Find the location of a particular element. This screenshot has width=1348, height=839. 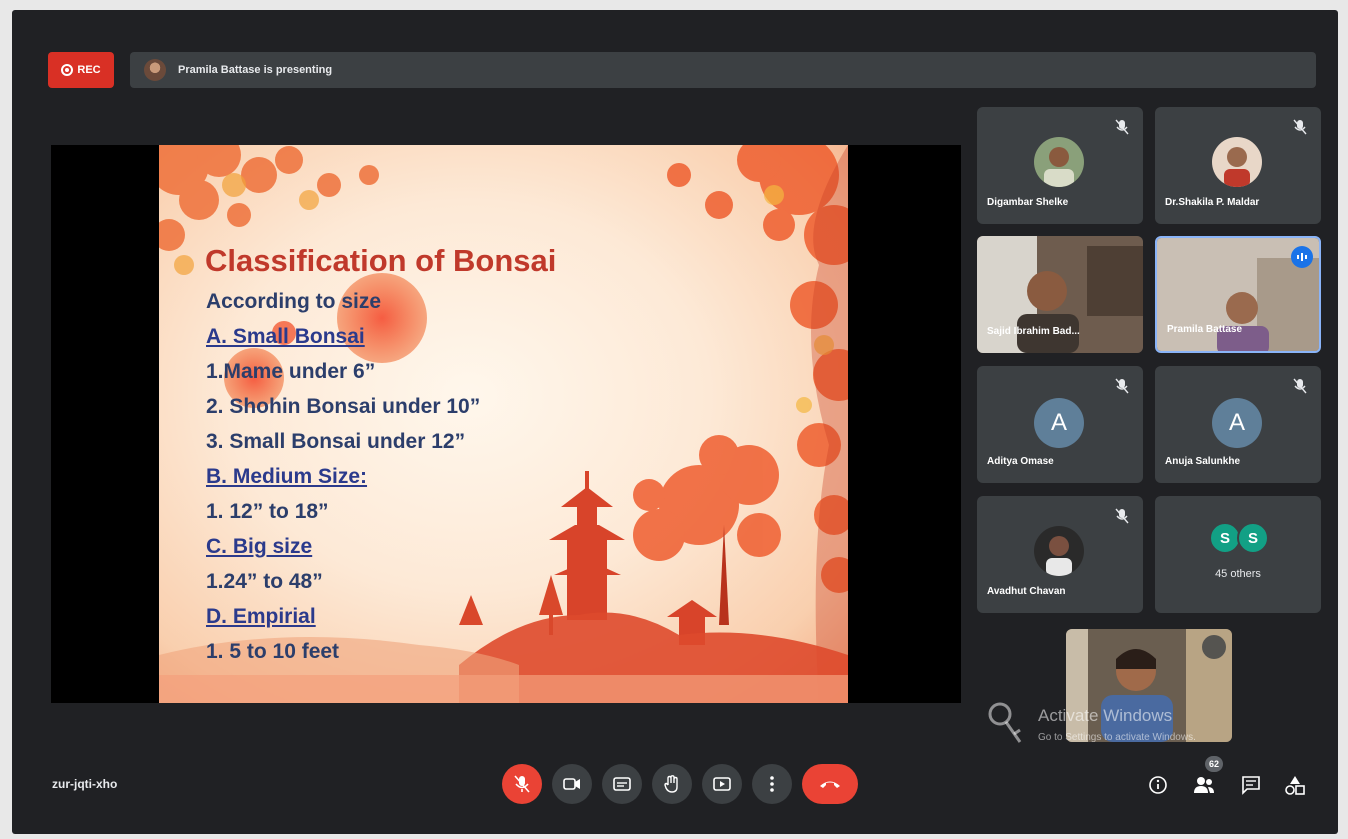

participant-count-badge: 62 is located at coordinates (1214, 764).